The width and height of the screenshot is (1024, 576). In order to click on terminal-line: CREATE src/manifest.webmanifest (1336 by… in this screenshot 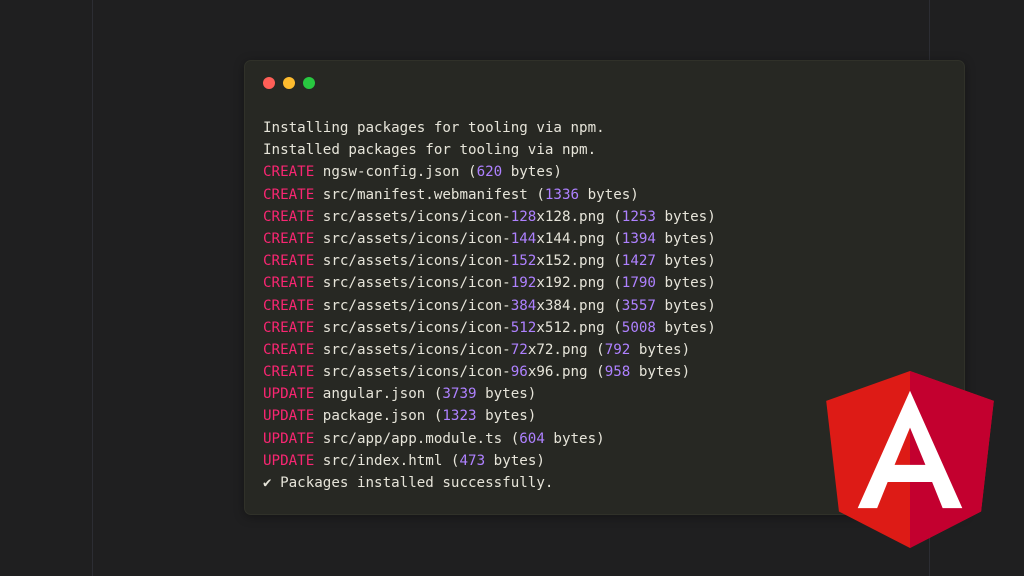, I will do `click(608, 195)`.